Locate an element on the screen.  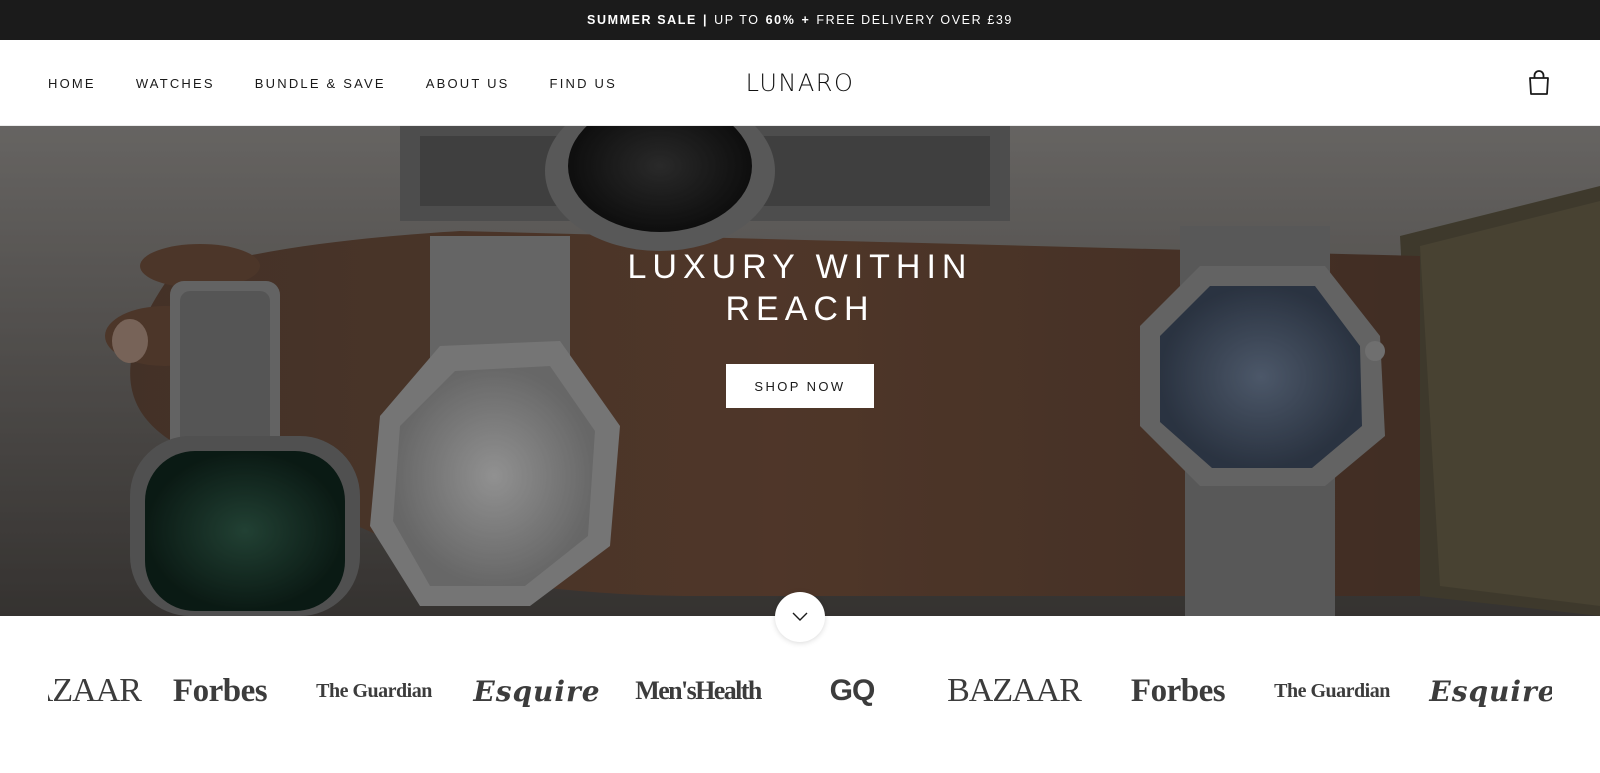
shopping-bag-icon is located at coordinates (1539, 83).